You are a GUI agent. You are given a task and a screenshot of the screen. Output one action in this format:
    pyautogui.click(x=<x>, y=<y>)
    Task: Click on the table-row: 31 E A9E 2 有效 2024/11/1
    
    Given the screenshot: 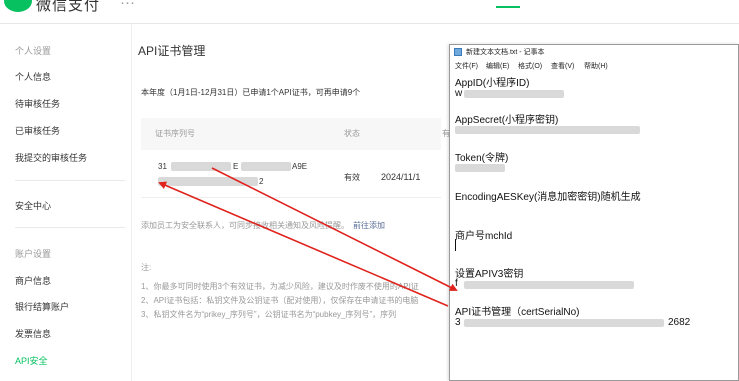 What is the action you would take?
    pyautogui.click(x=291, y=174)
    